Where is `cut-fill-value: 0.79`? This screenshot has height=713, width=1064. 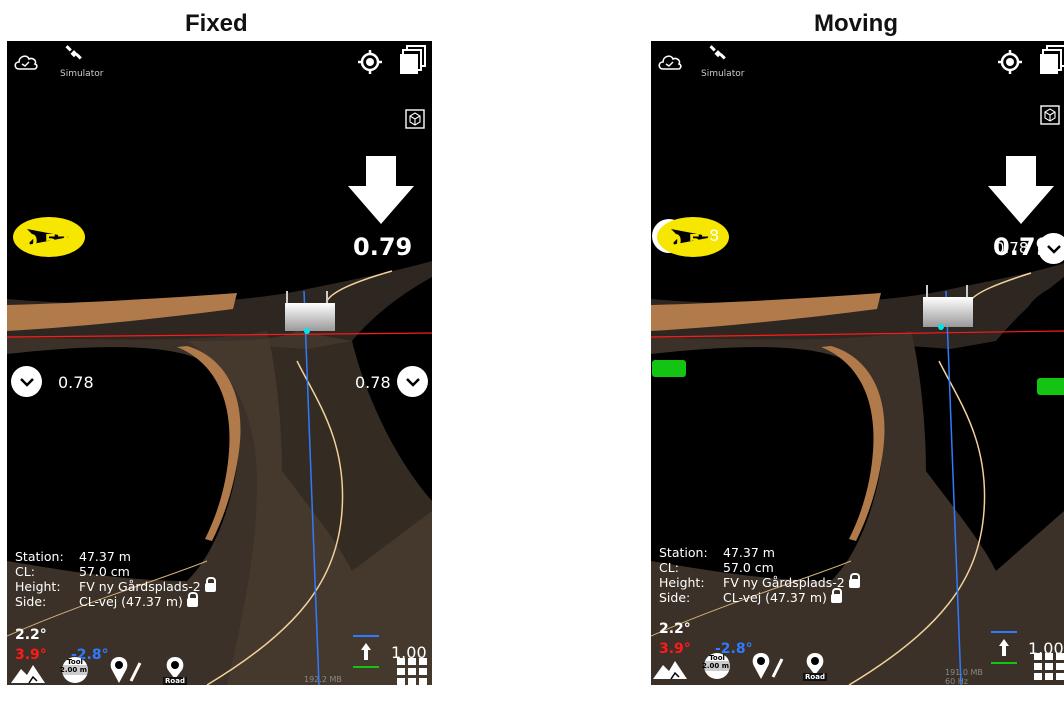
cut-fill-value: 0.79 is located at coordinates (383, 247).